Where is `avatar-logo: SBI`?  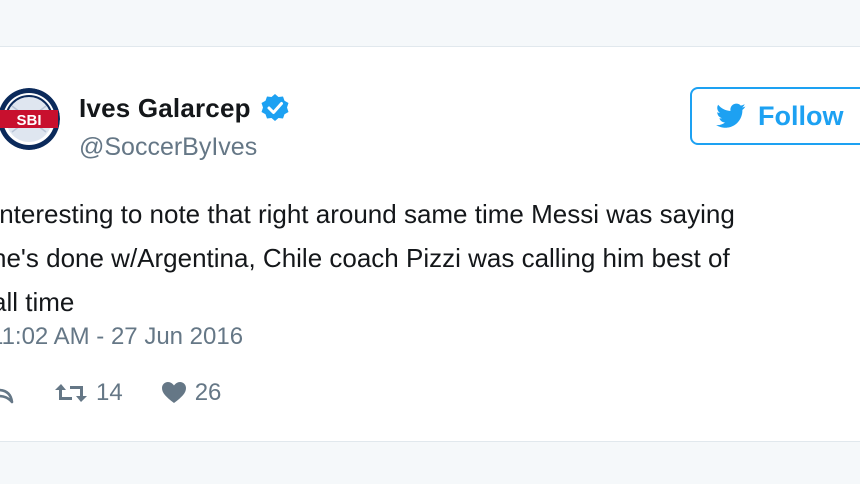 avatar-logo: SBI is located at coordinates (30, 119).